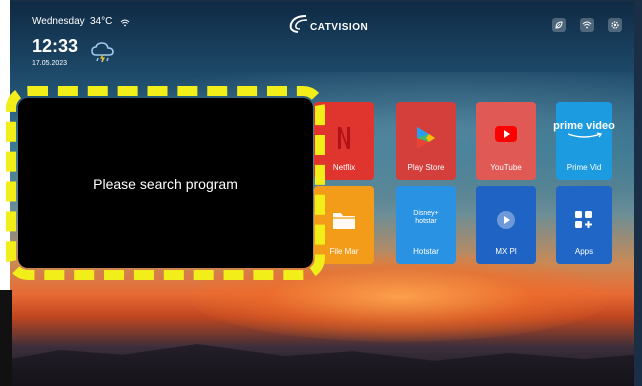 This screenshot has width=642, height=386. Describe the element at coordinates (58, 21) in the screenshot. I see `day-label: Wednesday` at that location.